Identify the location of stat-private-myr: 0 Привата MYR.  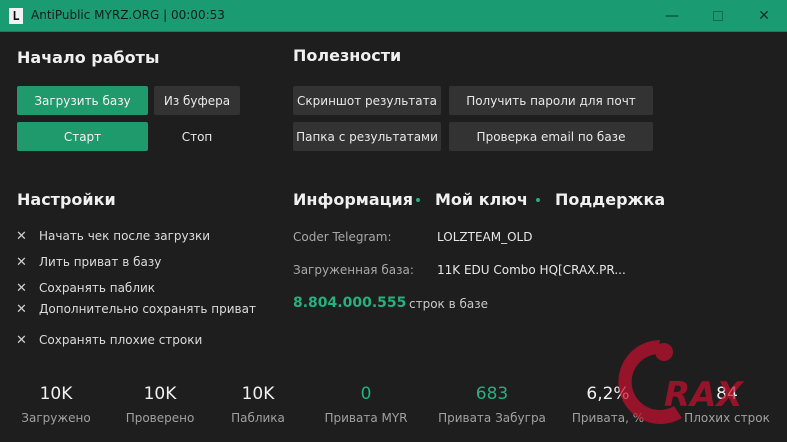
(366, 404).